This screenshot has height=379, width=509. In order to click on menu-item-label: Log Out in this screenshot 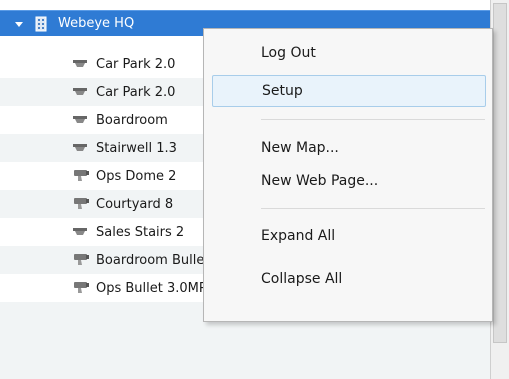, I will do `click(288, 53)`.